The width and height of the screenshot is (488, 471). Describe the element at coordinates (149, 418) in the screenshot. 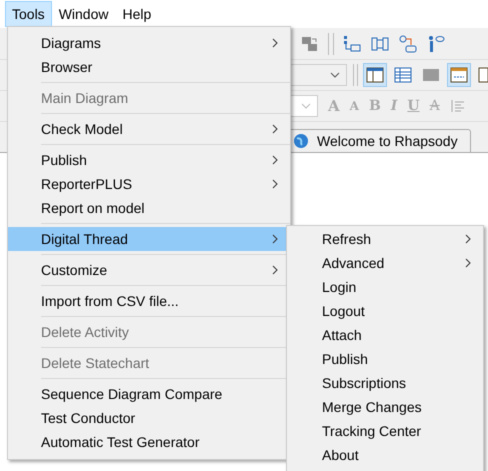

I see `menu-item: Test Conductor` at that location.